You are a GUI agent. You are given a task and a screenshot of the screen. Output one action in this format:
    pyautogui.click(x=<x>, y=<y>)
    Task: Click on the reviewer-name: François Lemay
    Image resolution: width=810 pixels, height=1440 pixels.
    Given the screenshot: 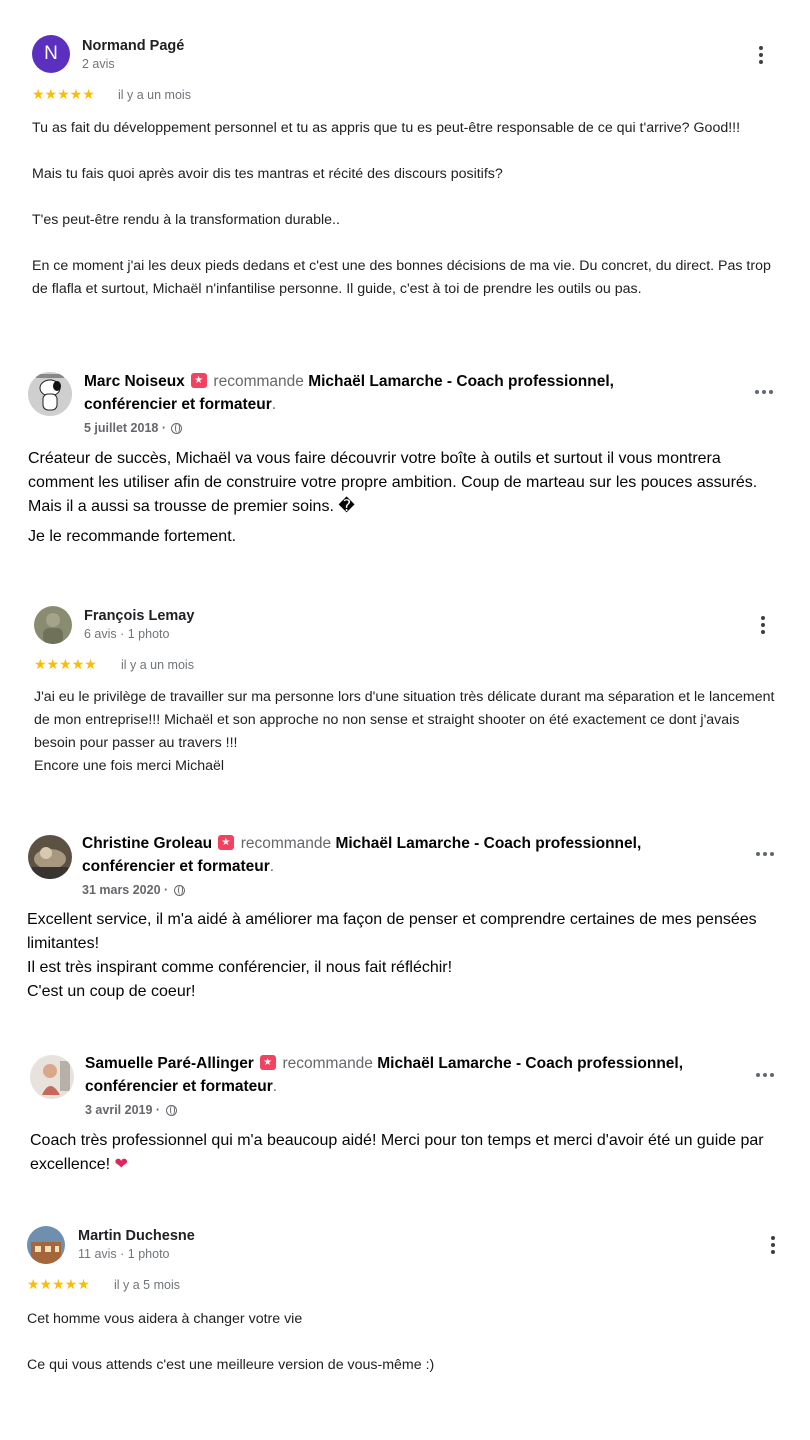 What is the action you would take?
    pyautogui.click(x=139, y=616)
    